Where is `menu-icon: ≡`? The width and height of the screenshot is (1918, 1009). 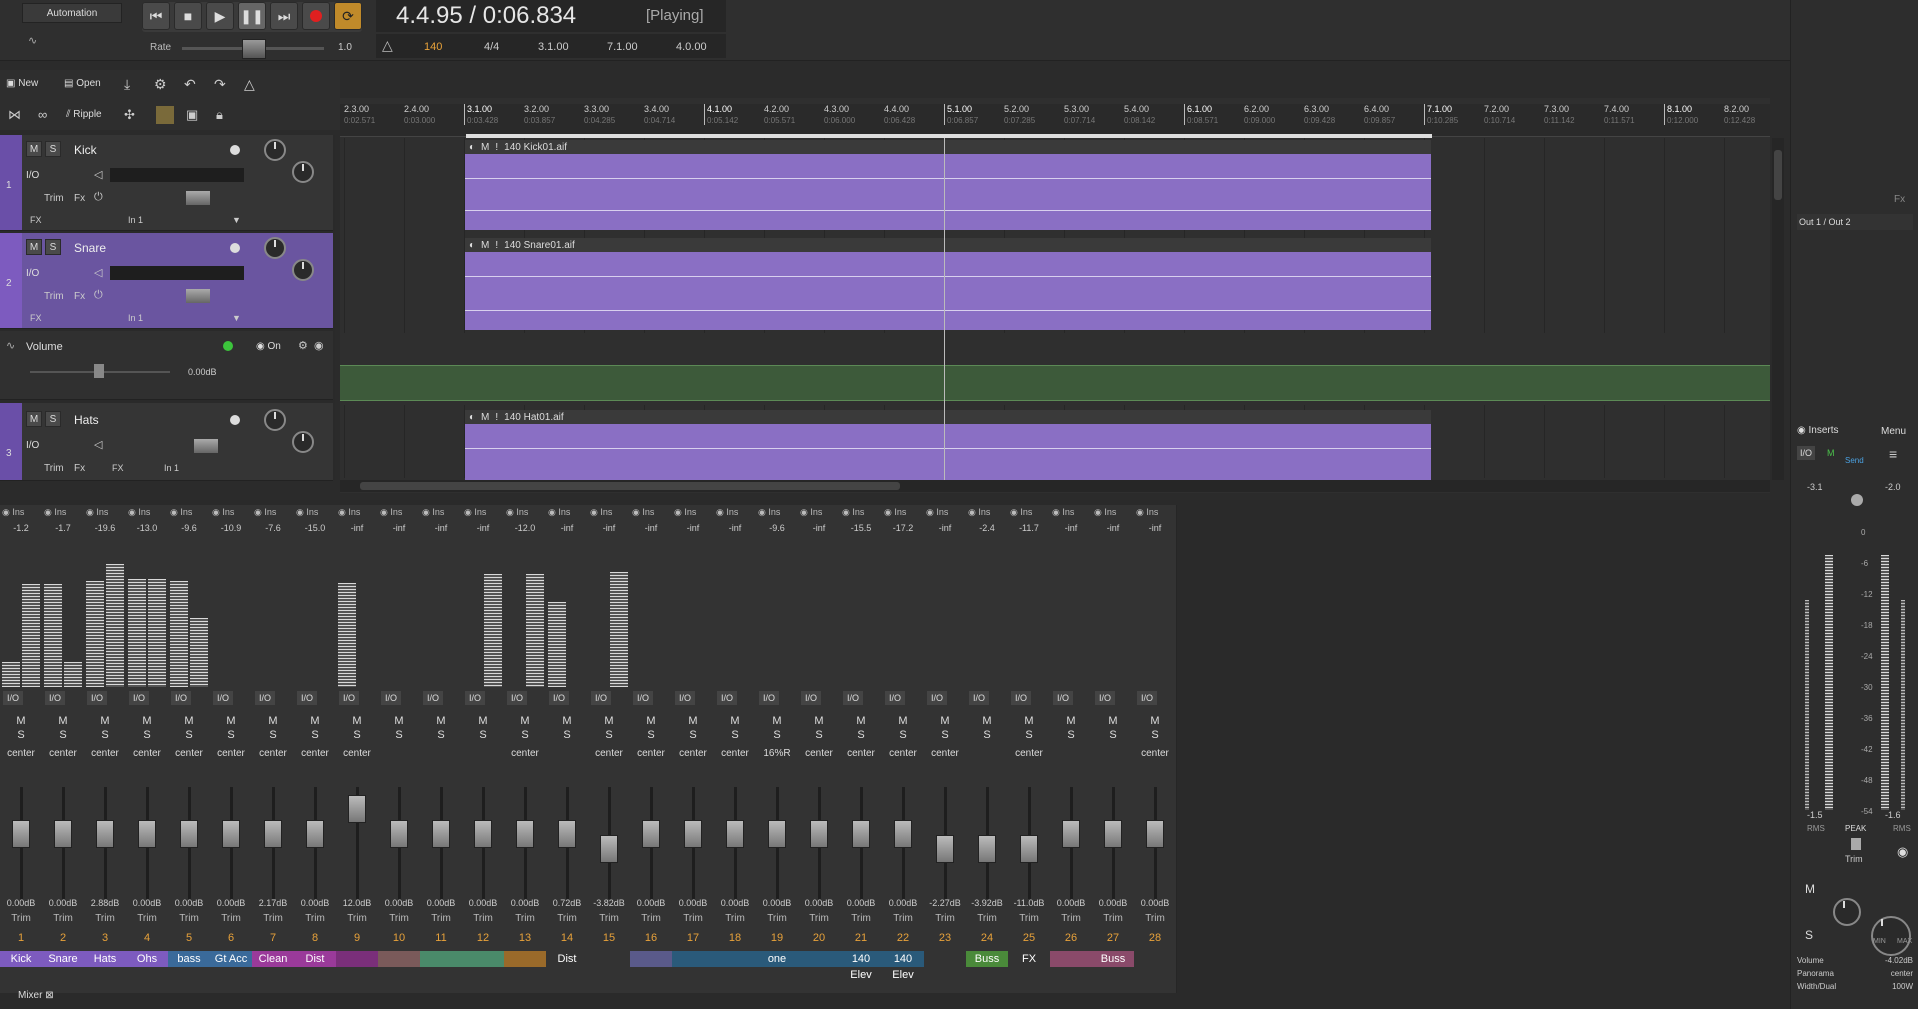
menu-icon: ≡ is located at coordinates (1893, 454).